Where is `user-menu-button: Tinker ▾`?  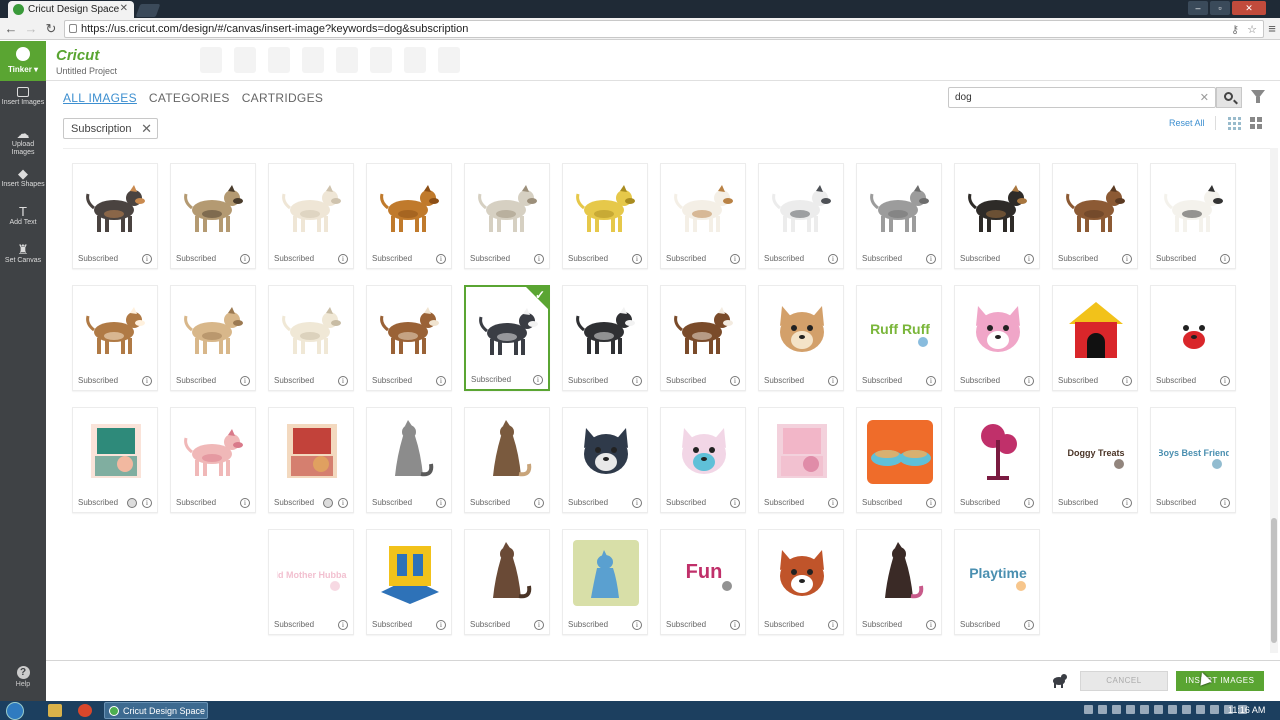 user-menu-button: Tinker ▾ is located at coordinates (23, 61).